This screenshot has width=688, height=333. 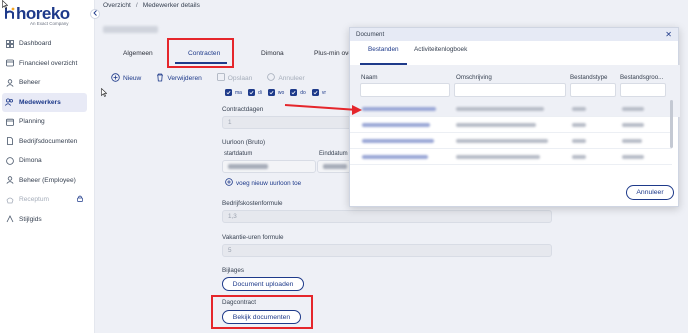 What do you see at coordinates (5, 4) in the screenshot?
I see `mouse-cursor-icon` at bounding box center [5, 4].